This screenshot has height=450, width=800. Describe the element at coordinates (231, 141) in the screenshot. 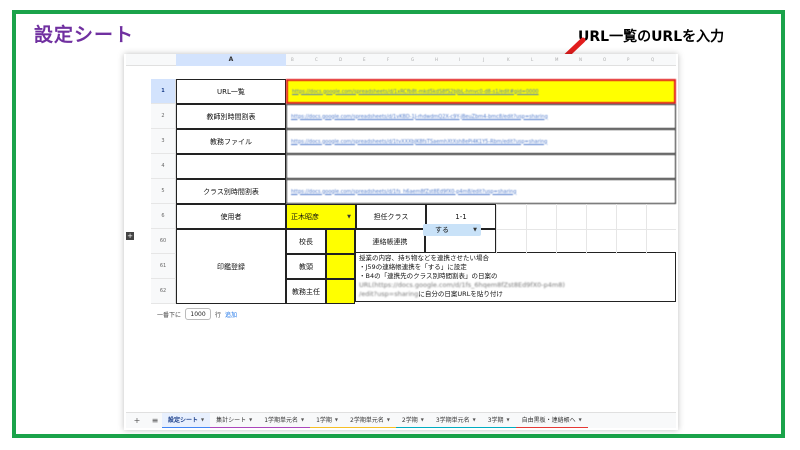

I see `label-cell-academic-file: 教務ファイル` at that location.